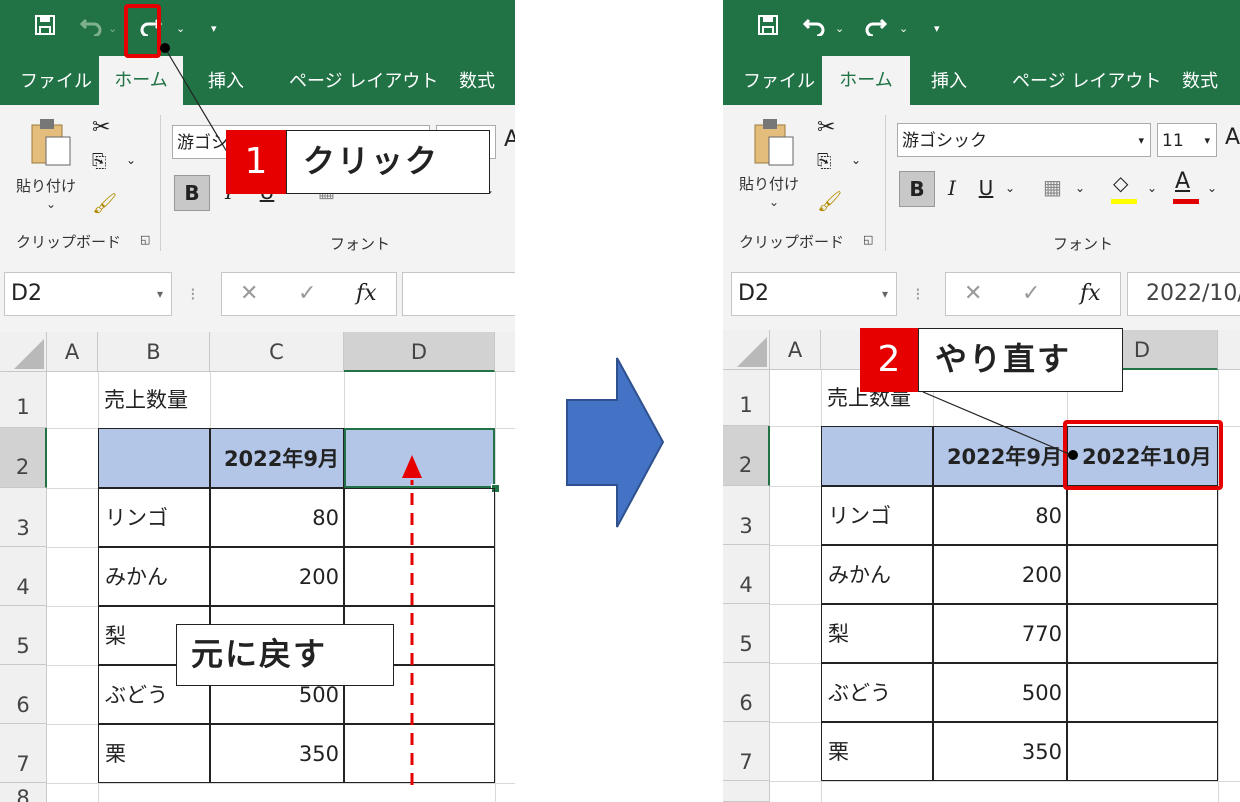 This screenshot has width=1240, height=802. What do you see at coordinates (256, 162) in the screenshot?
I see `step-number-badge: 1` at bounding box center [256, 162].